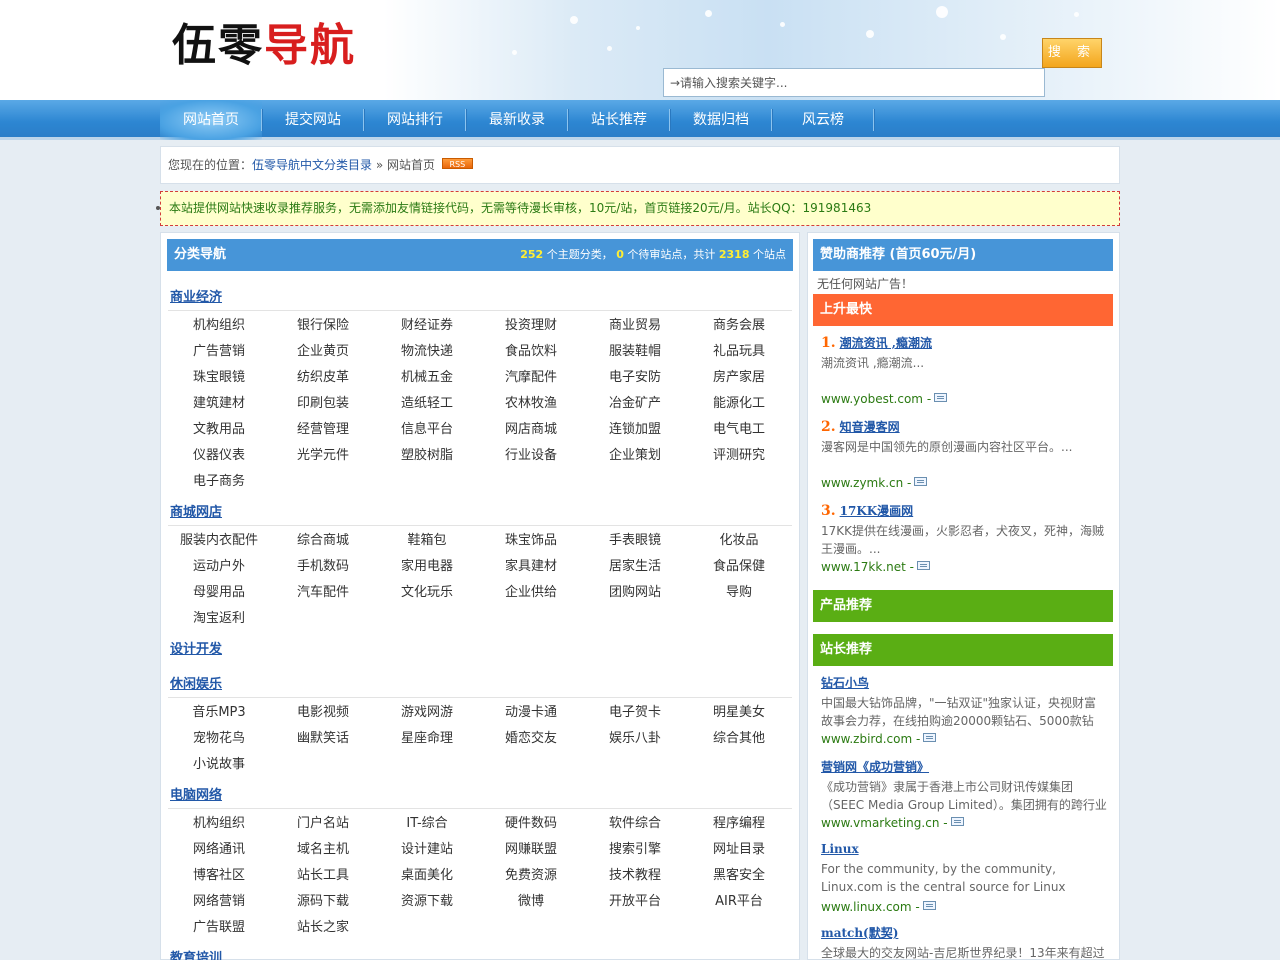 The height and width of the screenshot is (960, 1280). What do you see at coordinates (635, 352) in the screenshot?
I see `subcategory-link: 服装鞋帽` at bounding box center [635, 352].